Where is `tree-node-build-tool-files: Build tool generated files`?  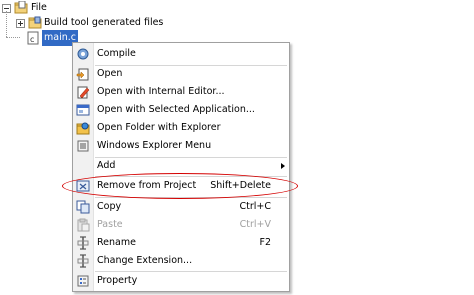
tree-node-build-tool-files: Build tool generated files is located at coordinates (116, 23).